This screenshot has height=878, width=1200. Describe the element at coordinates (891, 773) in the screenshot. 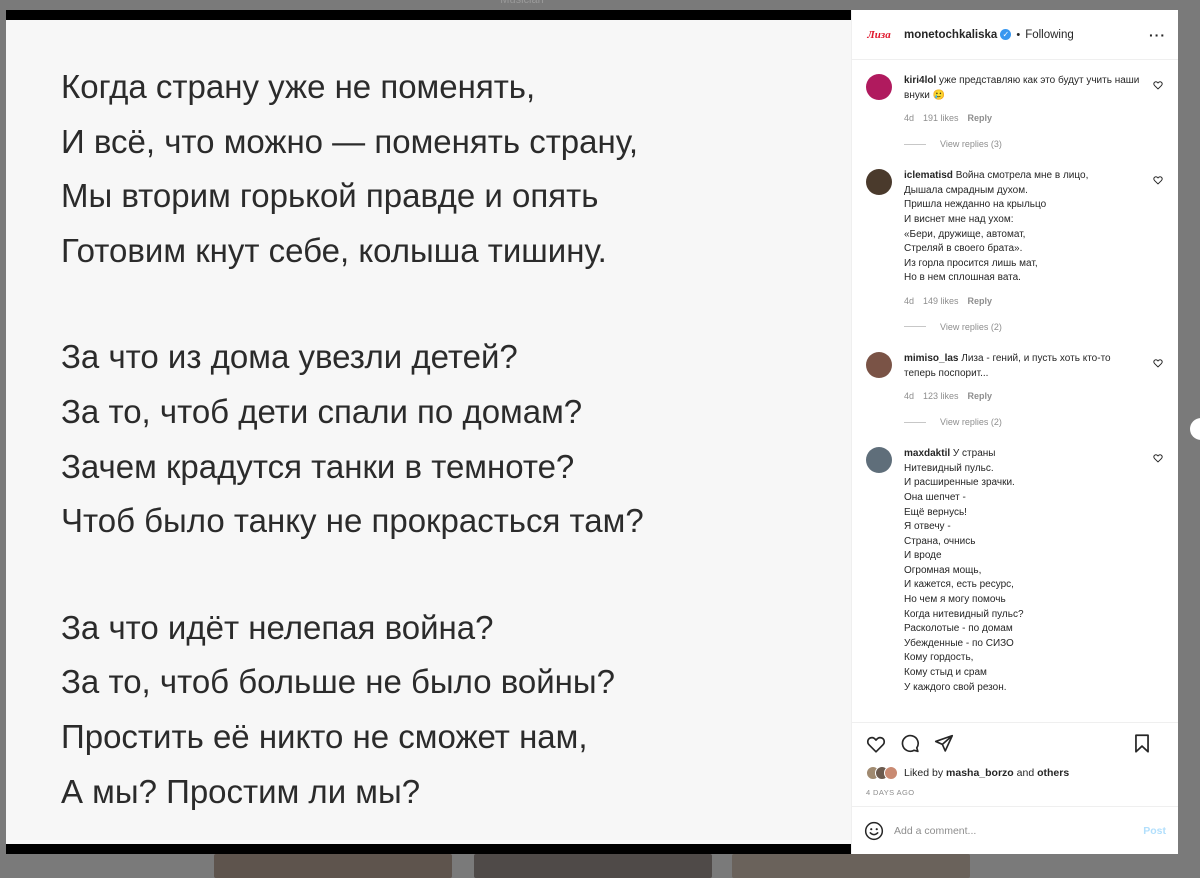

I see `avatar` at that location.